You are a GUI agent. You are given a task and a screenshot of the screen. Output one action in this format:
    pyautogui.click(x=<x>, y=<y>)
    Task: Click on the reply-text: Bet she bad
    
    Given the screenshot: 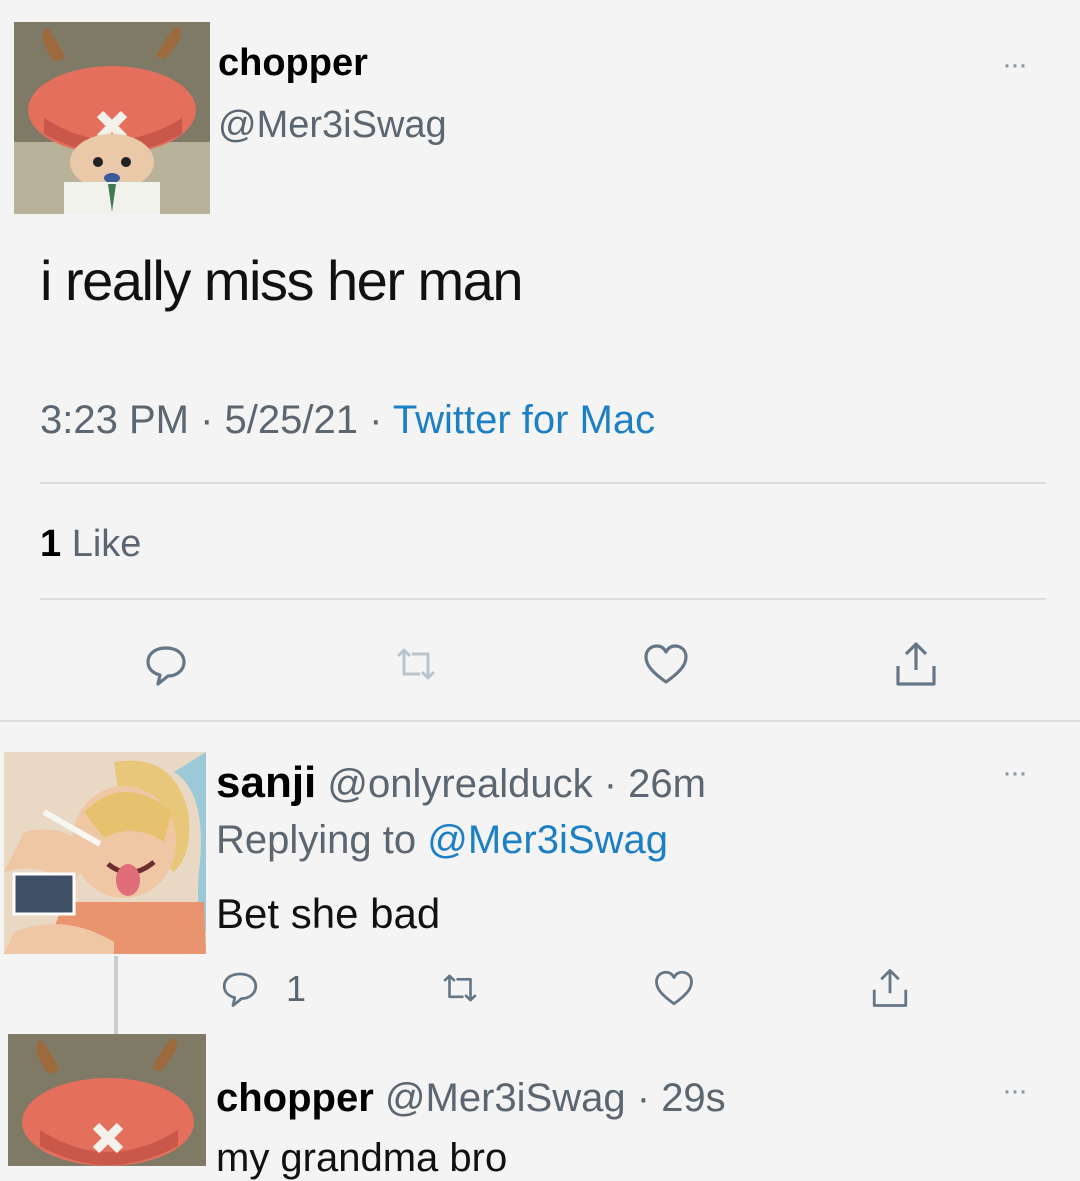 What is the action you would take?
    pyautogui.click(x=328, y=913)
    